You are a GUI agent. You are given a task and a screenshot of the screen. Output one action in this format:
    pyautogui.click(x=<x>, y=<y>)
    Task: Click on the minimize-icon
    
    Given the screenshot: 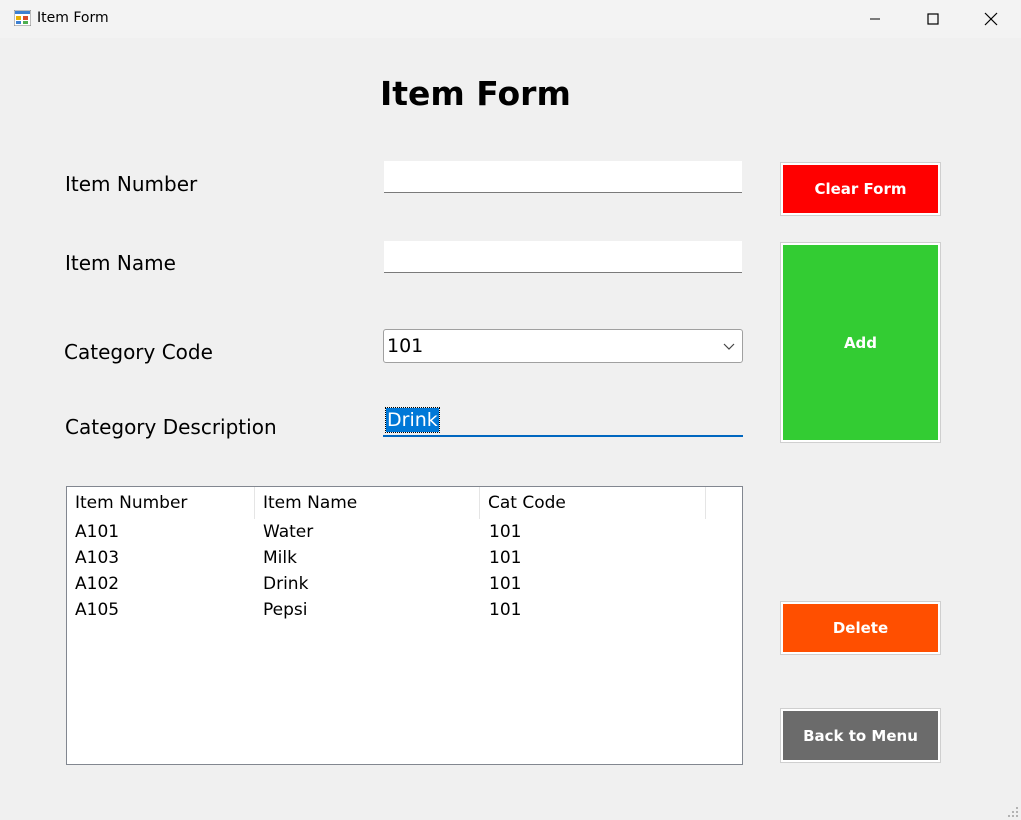 What is the action you would take?
    pyautogui.click(x=875, y=19)
    